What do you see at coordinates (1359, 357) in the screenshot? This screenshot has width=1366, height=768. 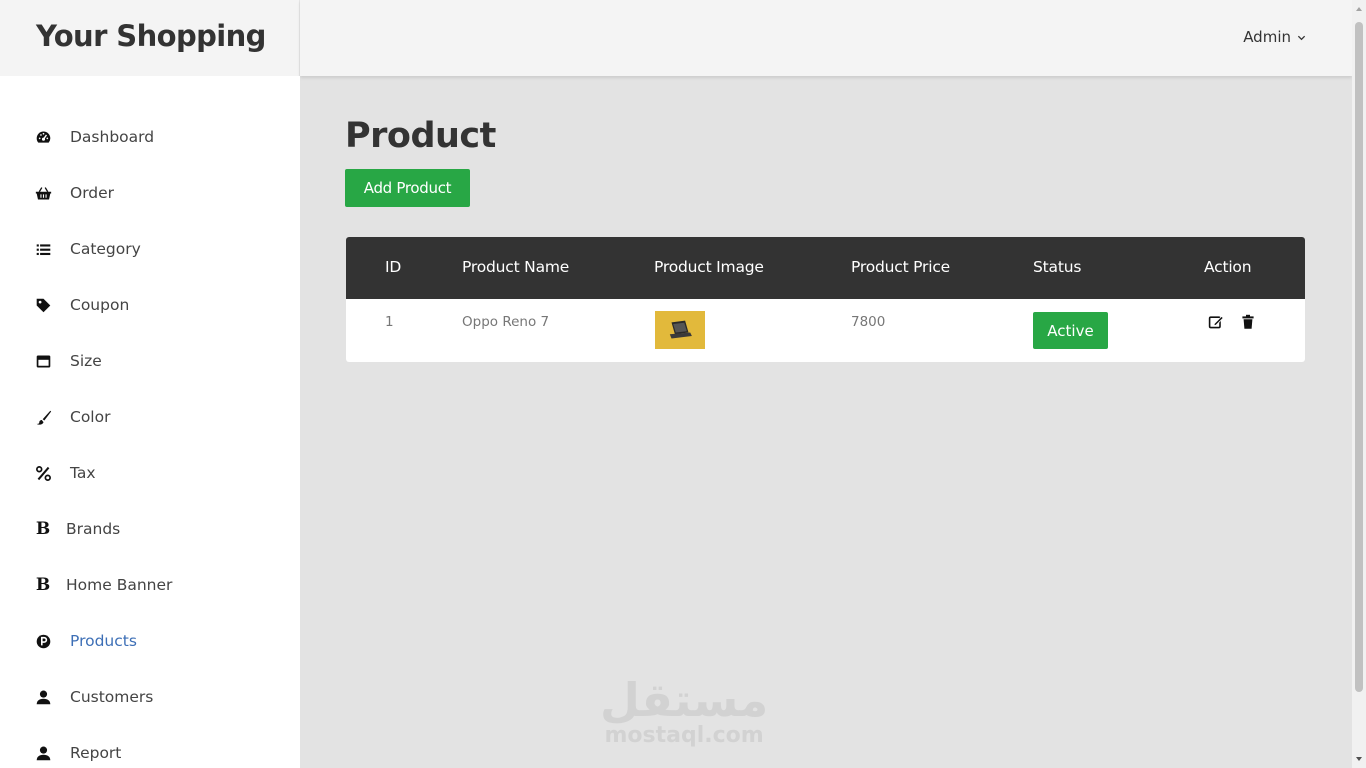 I see `scrollbar-thumb` at bounding box center [1359, 357].